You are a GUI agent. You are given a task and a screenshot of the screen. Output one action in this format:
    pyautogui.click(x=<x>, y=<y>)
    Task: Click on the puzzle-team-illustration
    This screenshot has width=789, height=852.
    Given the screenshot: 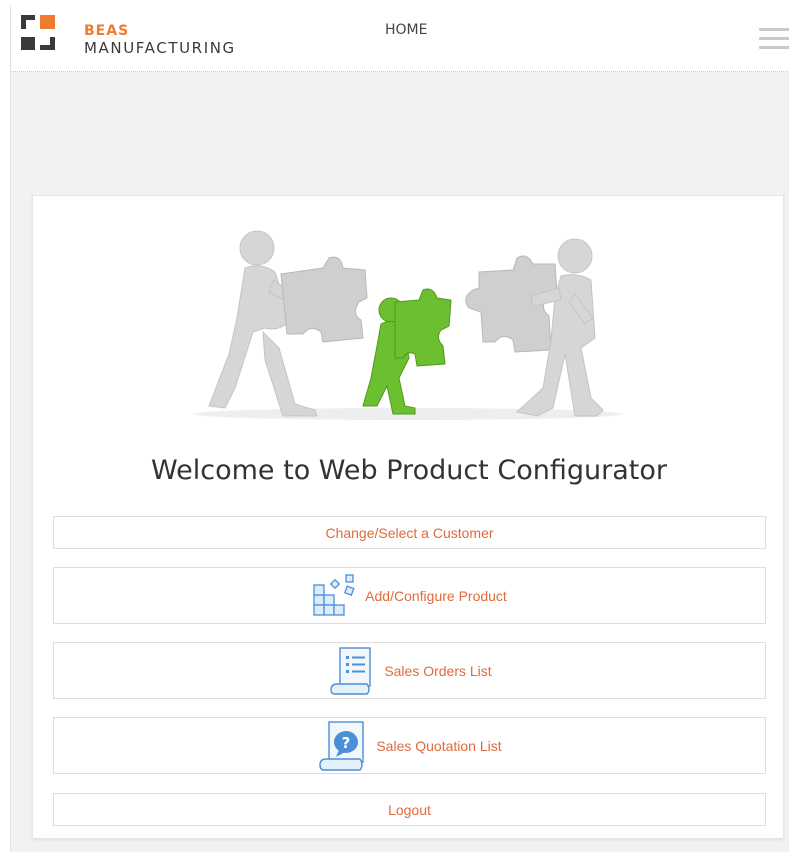 What is the action you would take?
    pyautogui.click(x=408, y=325)
    